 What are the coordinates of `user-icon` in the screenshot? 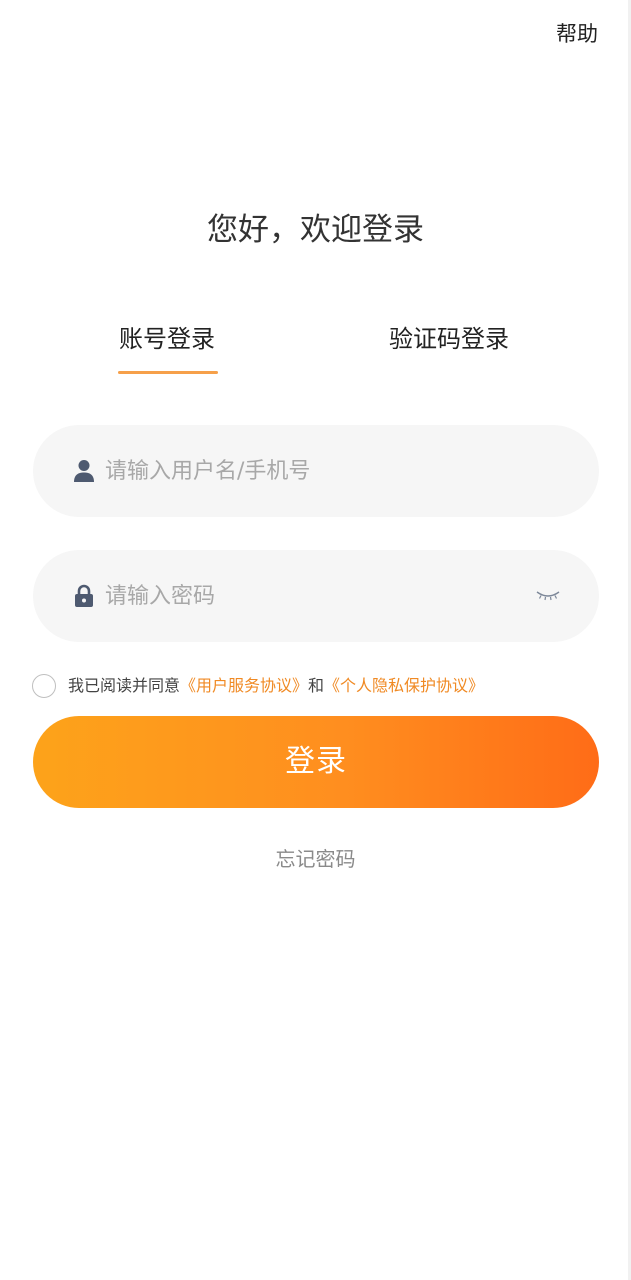 It's located at (84, 471).